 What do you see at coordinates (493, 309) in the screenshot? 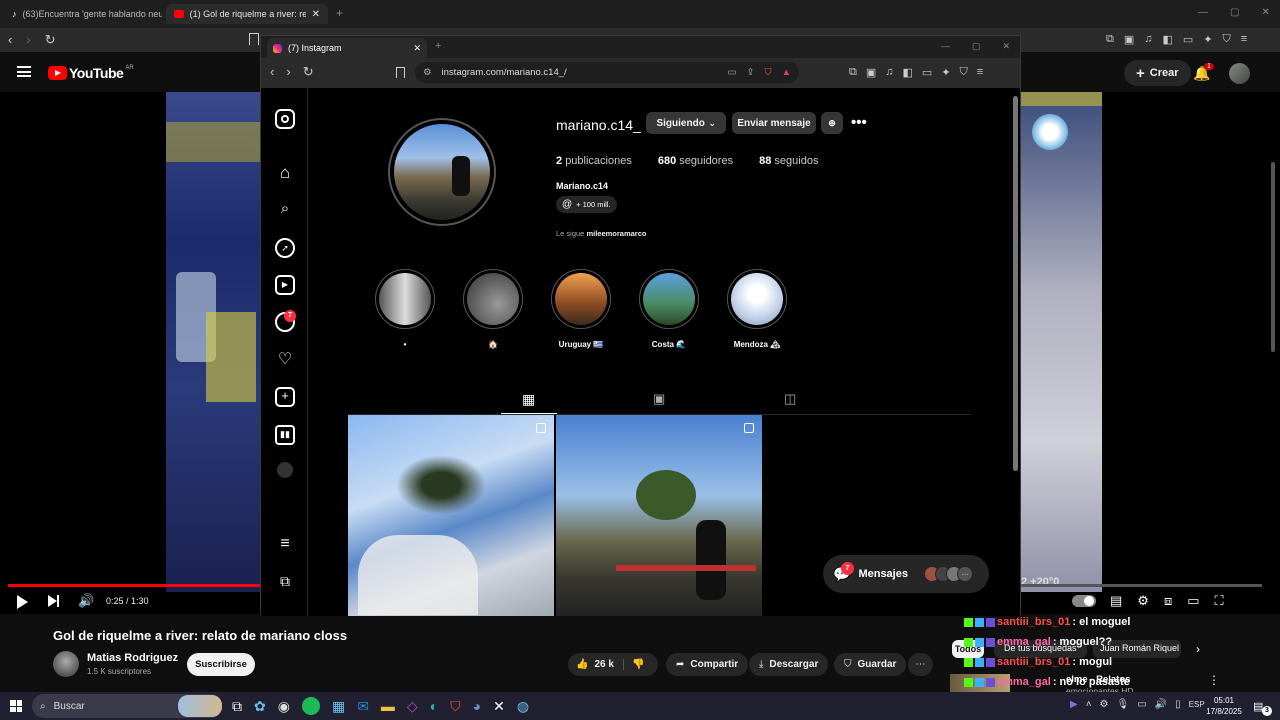
I see `highlight-item: 🏠` at bounding box center [493, 309].